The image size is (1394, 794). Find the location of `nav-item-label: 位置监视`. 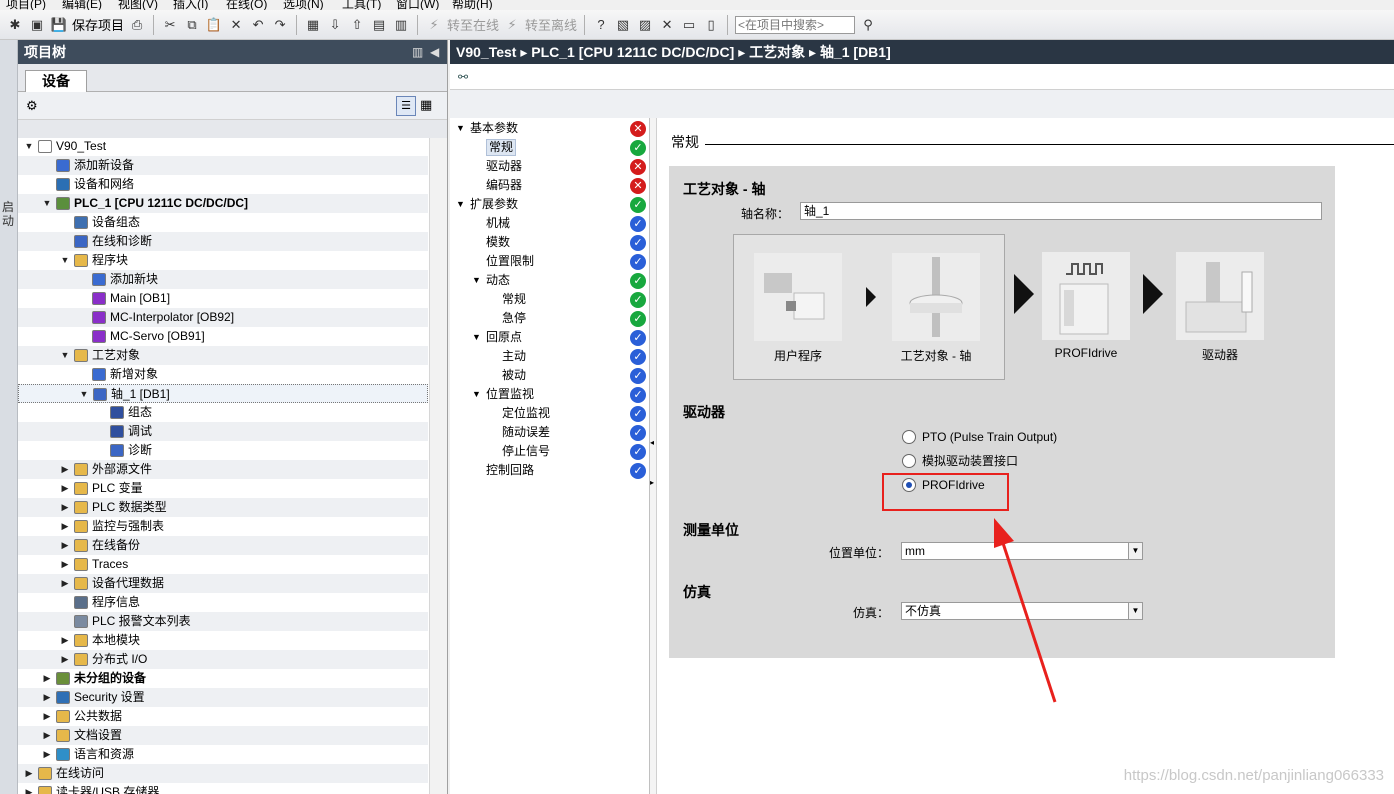

nav-item-label: 位置监视 is located at coordinates (510, 394).